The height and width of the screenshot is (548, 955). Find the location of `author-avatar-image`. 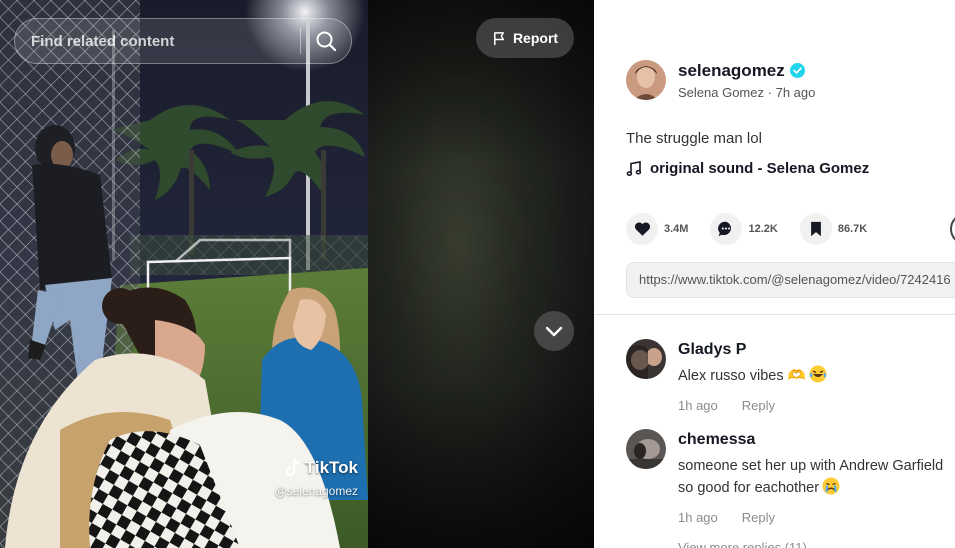

author-avatar-image is located at coordinates (646, 80).